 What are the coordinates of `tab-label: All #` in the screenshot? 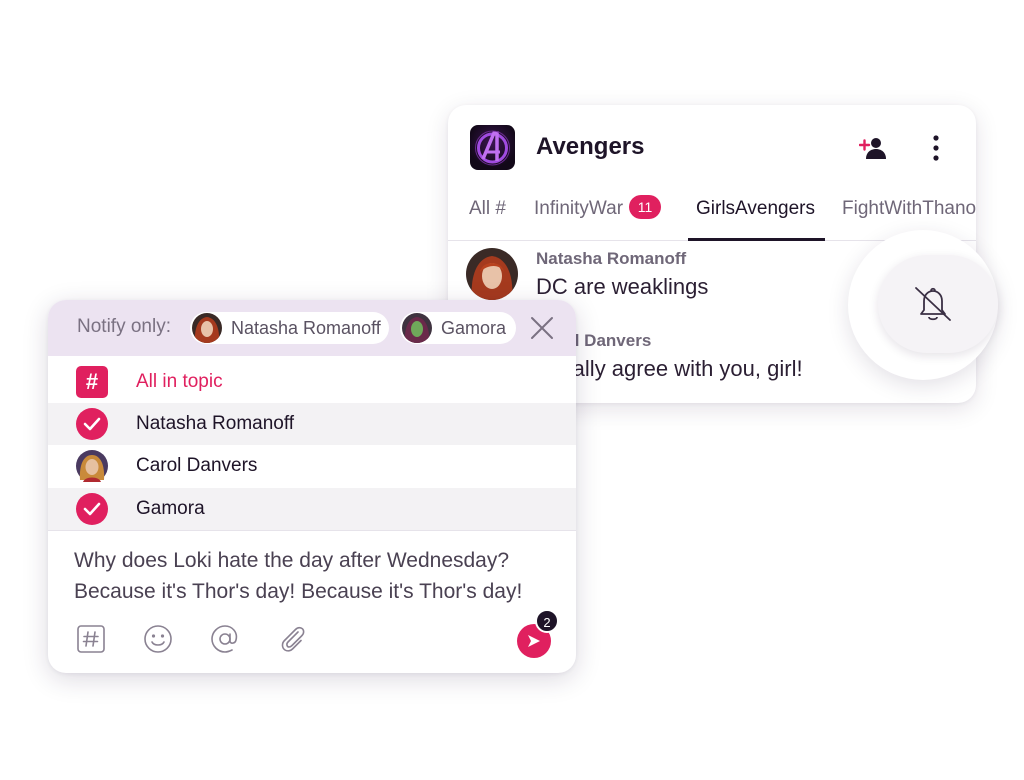 It's located at (487, 208).